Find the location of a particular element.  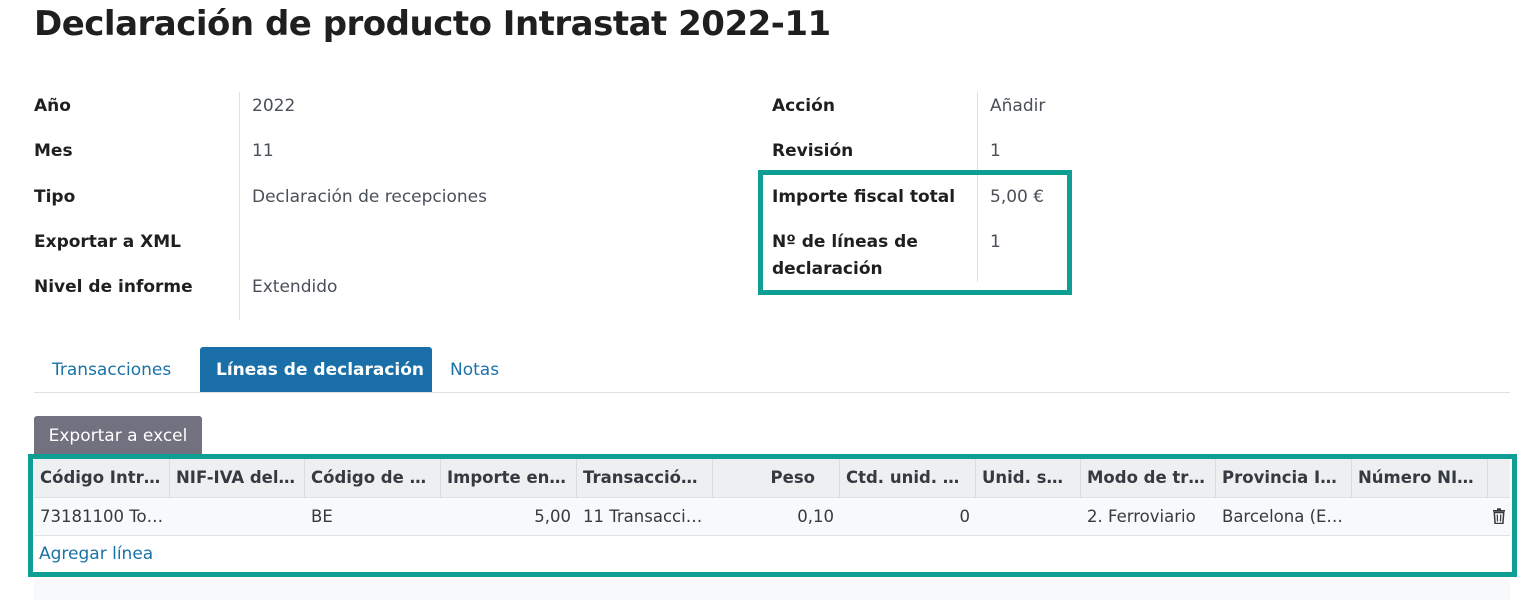

cell-amount: 5,00 is located at coordinates (509, 517).